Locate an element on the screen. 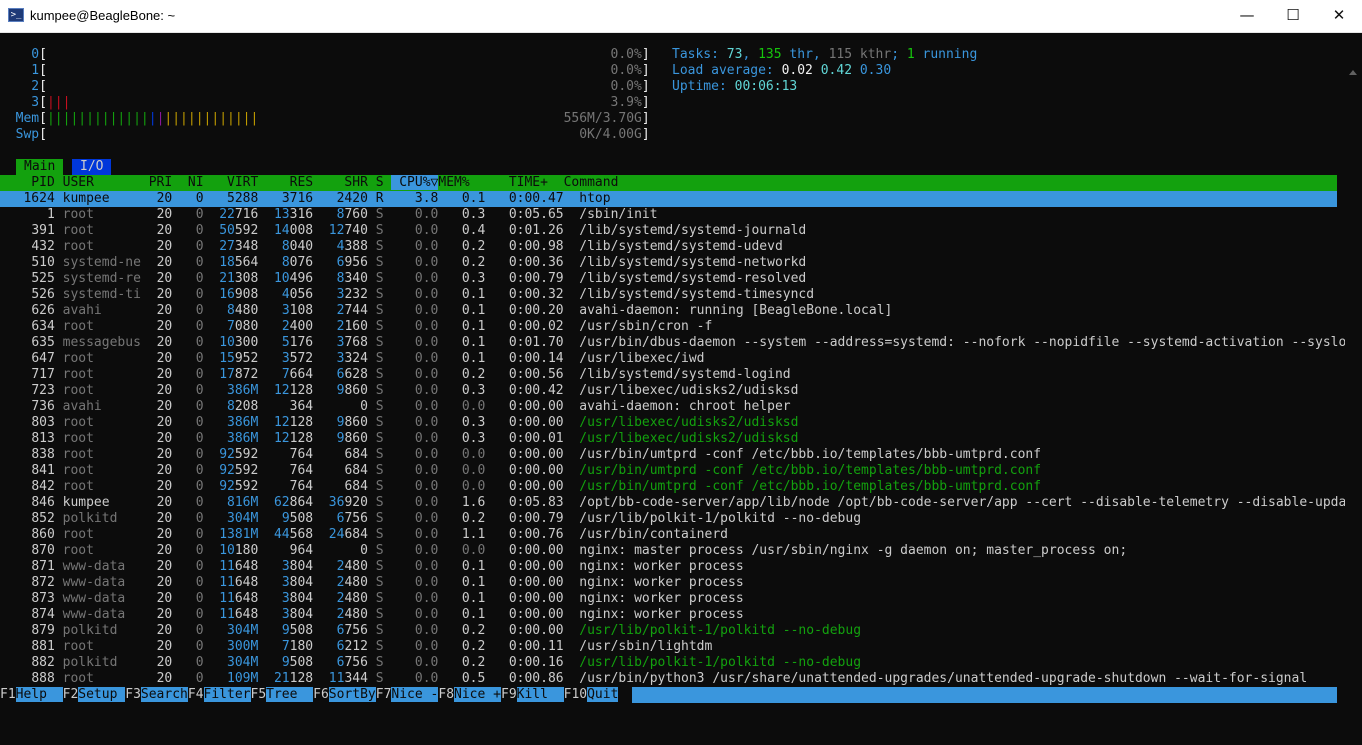  fkey-f7-button: Nice - is located at coordinates (415, 694).